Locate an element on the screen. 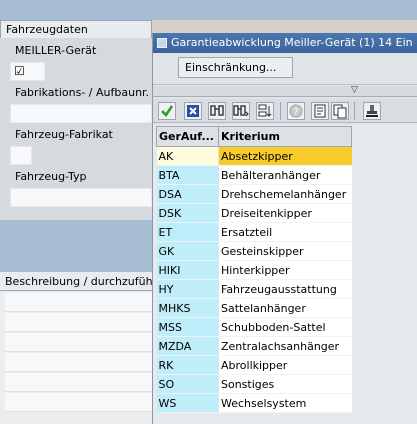 The height and width of the screenshot is (424, 417). fahrzeug-typ-field is located at coordinates (81, 197).